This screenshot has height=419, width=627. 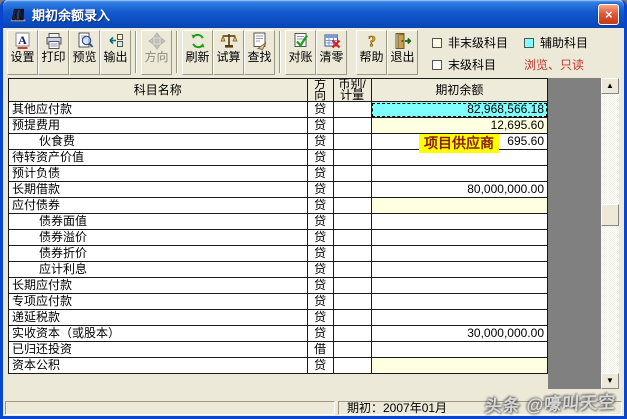 What do you see at coordinates (437, 64) in the screenshot?
I see `leaf-color-swatch` at bounding box center [437, 64].